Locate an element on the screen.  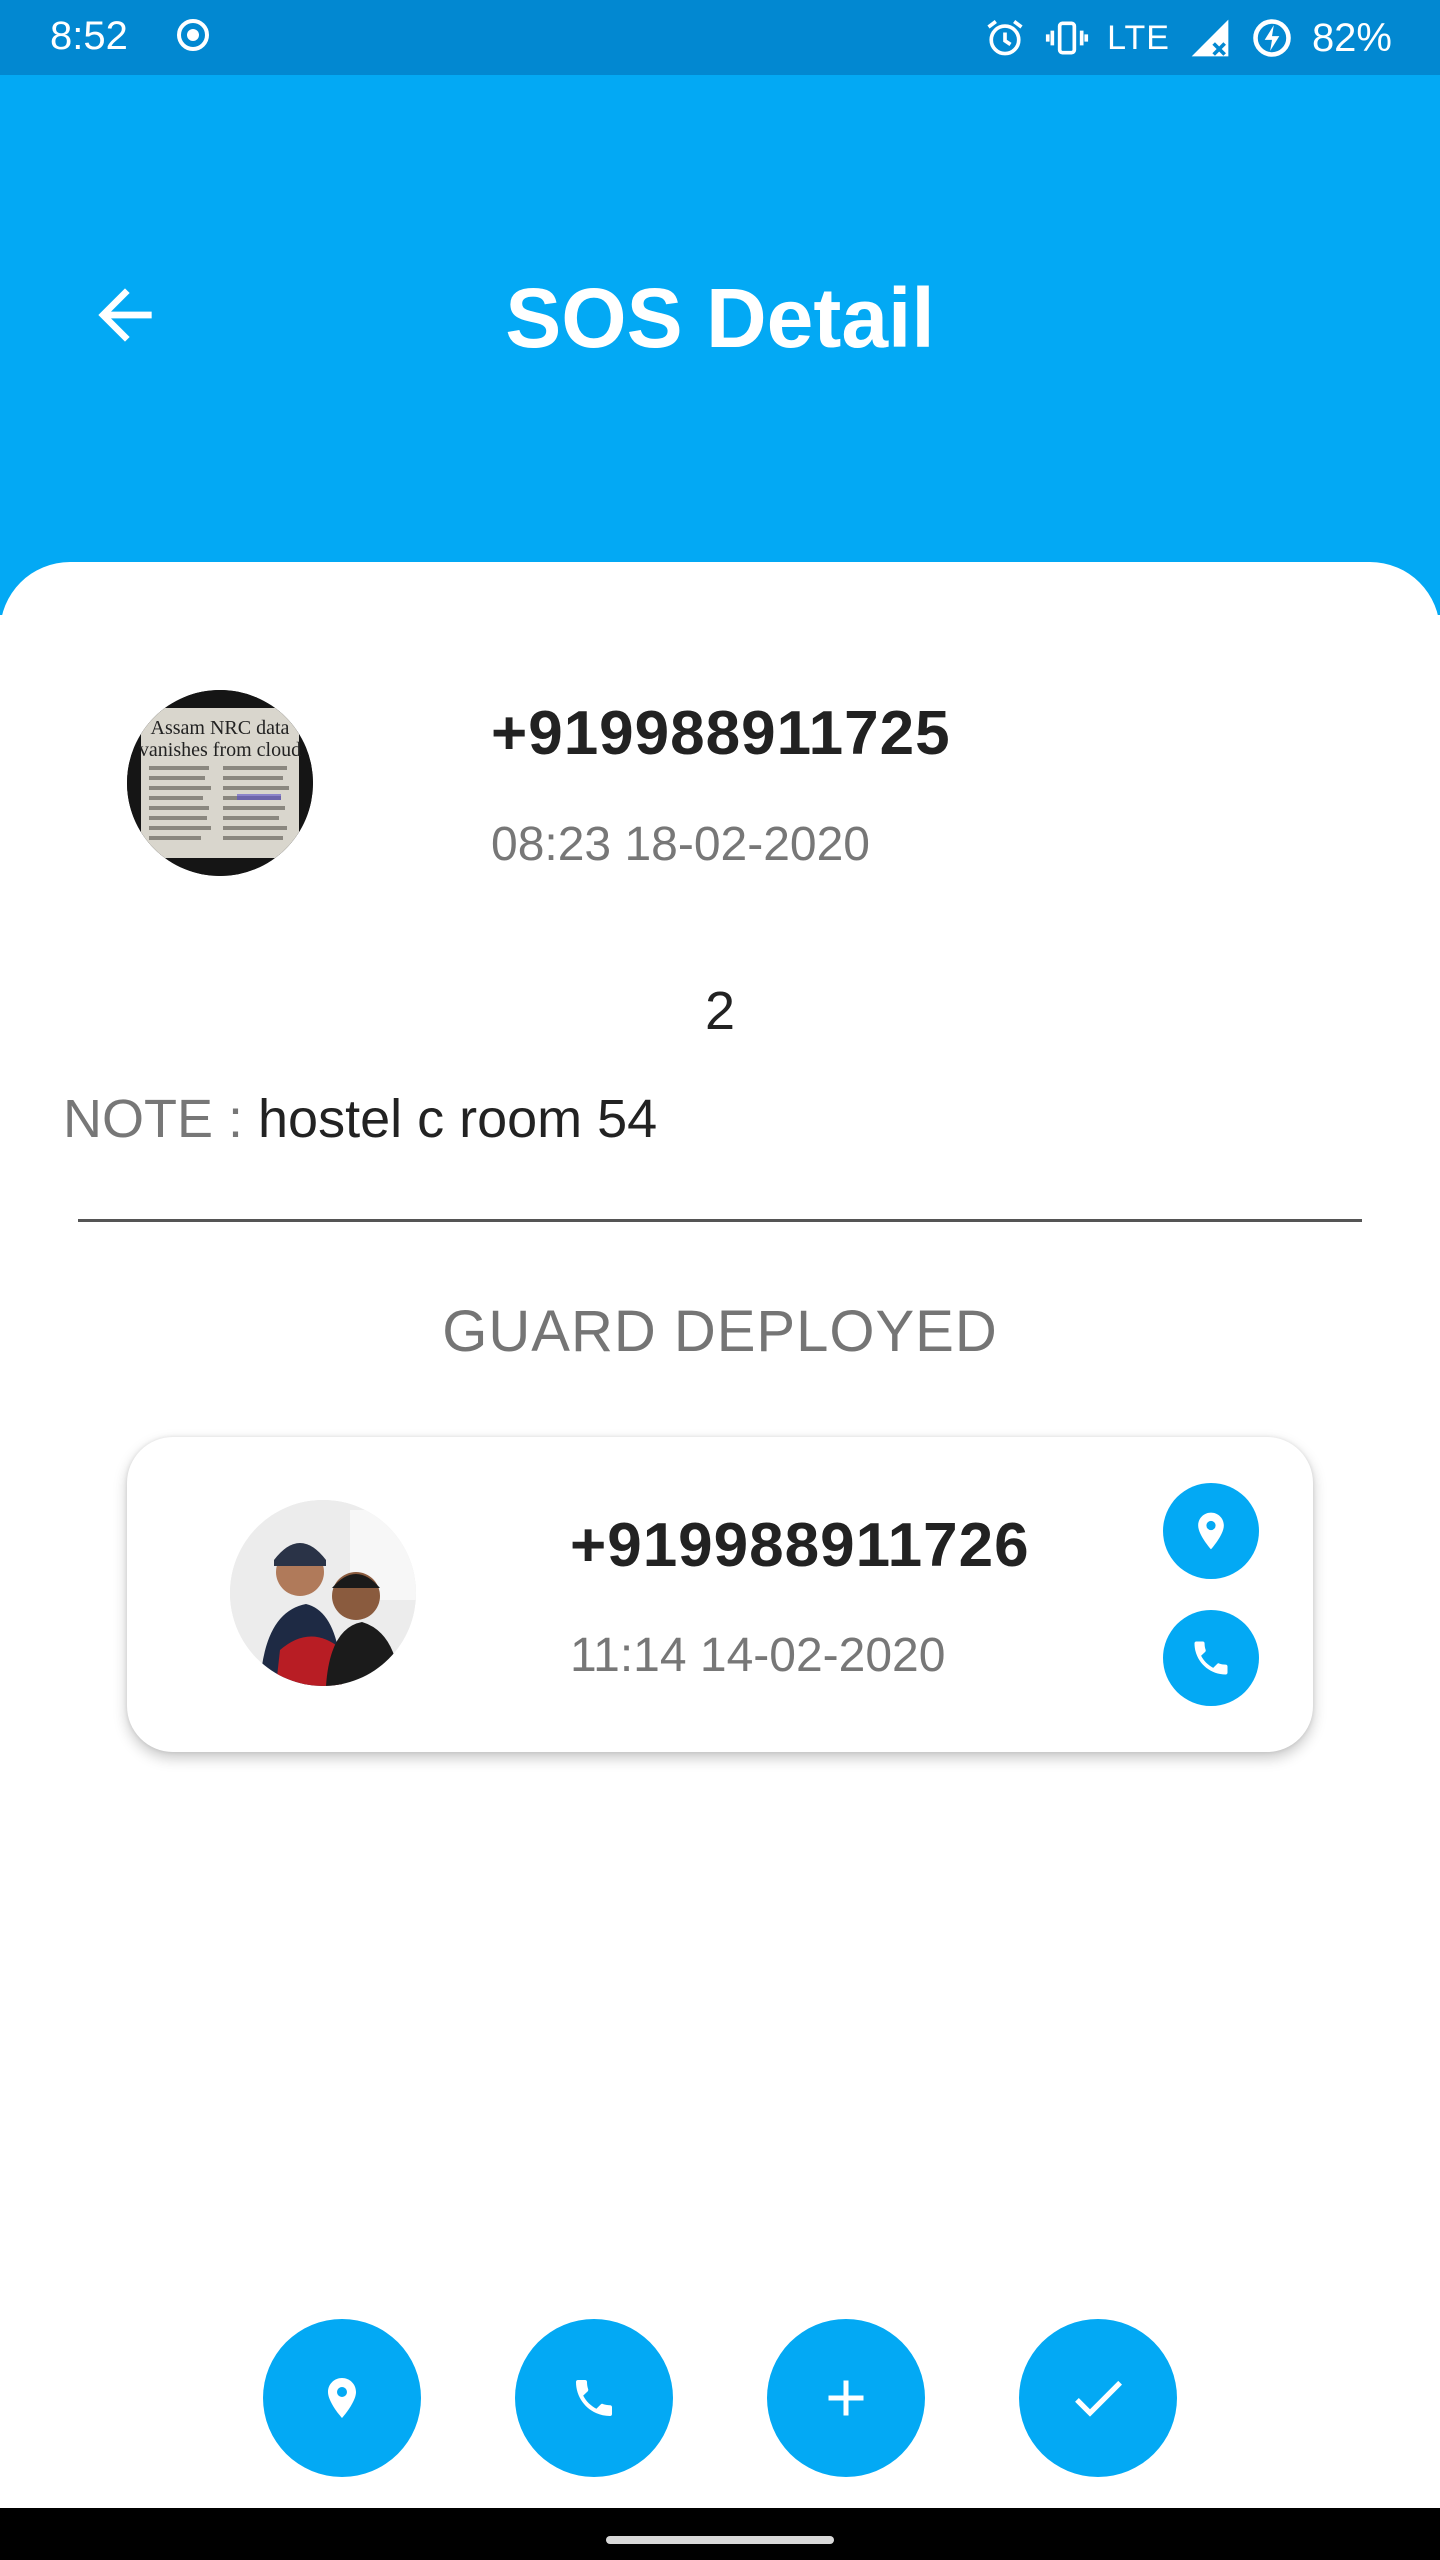
call-button is located at coordinates (594, 2398).